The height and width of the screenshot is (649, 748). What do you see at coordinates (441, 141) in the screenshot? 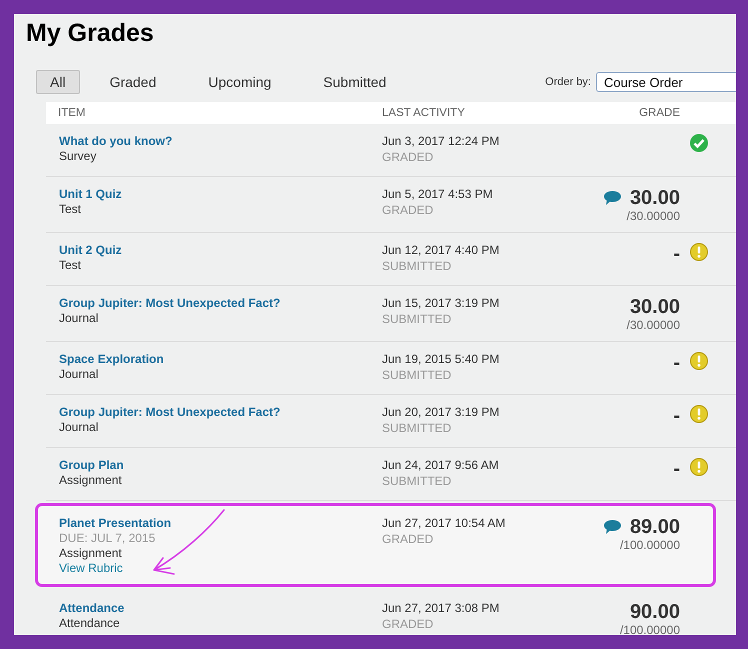
I see `activity-date: Jun 3, 2017 12:24 PM` at bounding box center [441, 141].